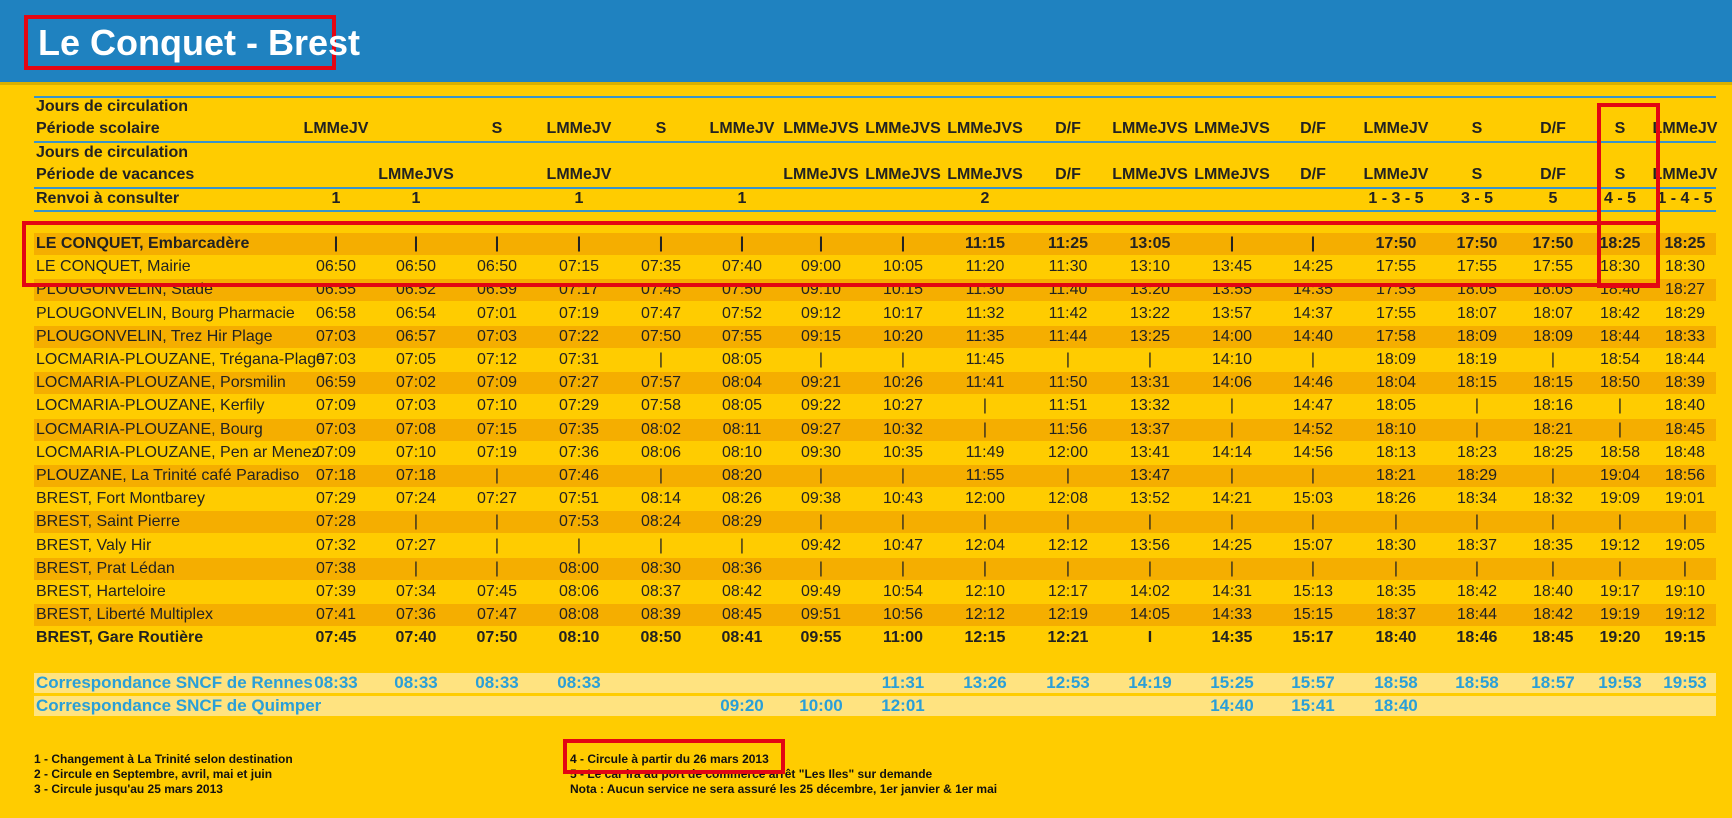  What do you see at coordinates (1068, 429) in the screenshot?
I see `time-cell: 11:56` at bounding box center [1068, 429].